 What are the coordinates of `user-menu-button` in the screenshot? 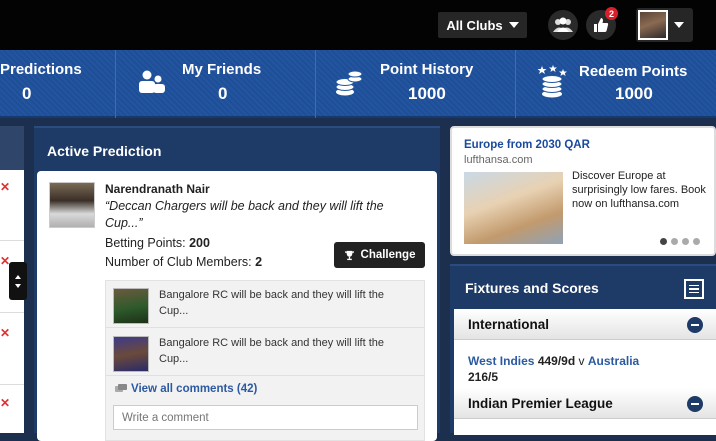 It's located at (664, 25).